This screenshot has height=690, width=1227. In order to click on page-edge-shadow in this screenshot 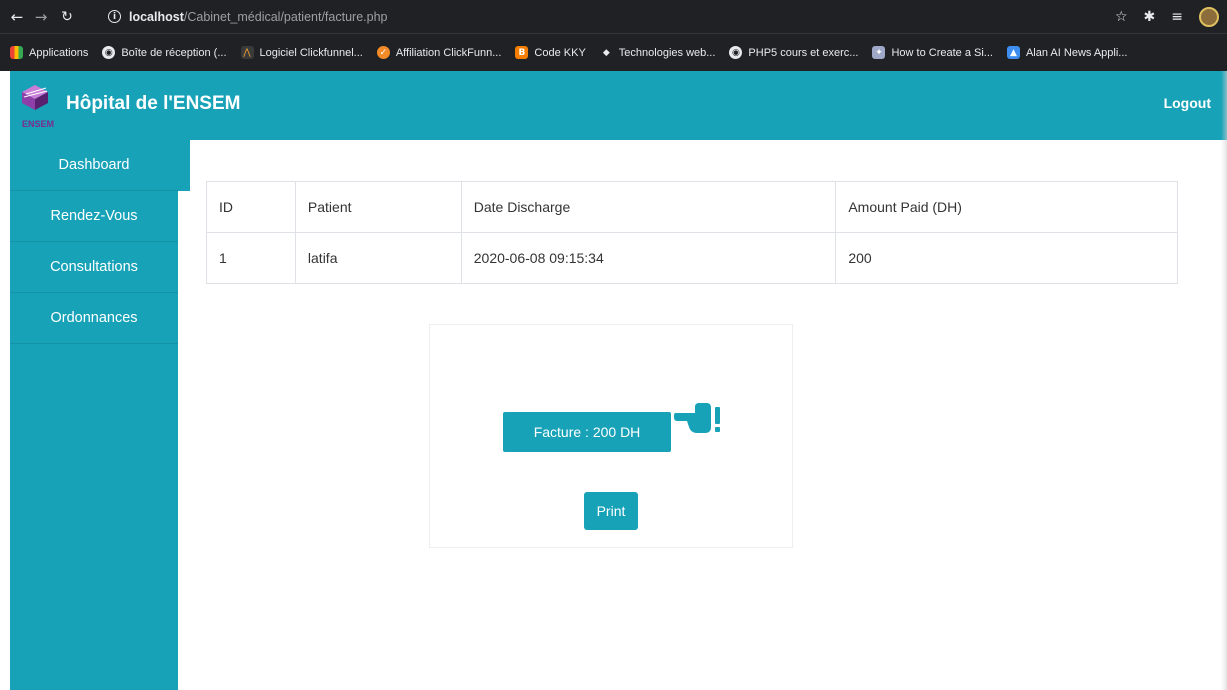, I will do `click(1224, 380)`.